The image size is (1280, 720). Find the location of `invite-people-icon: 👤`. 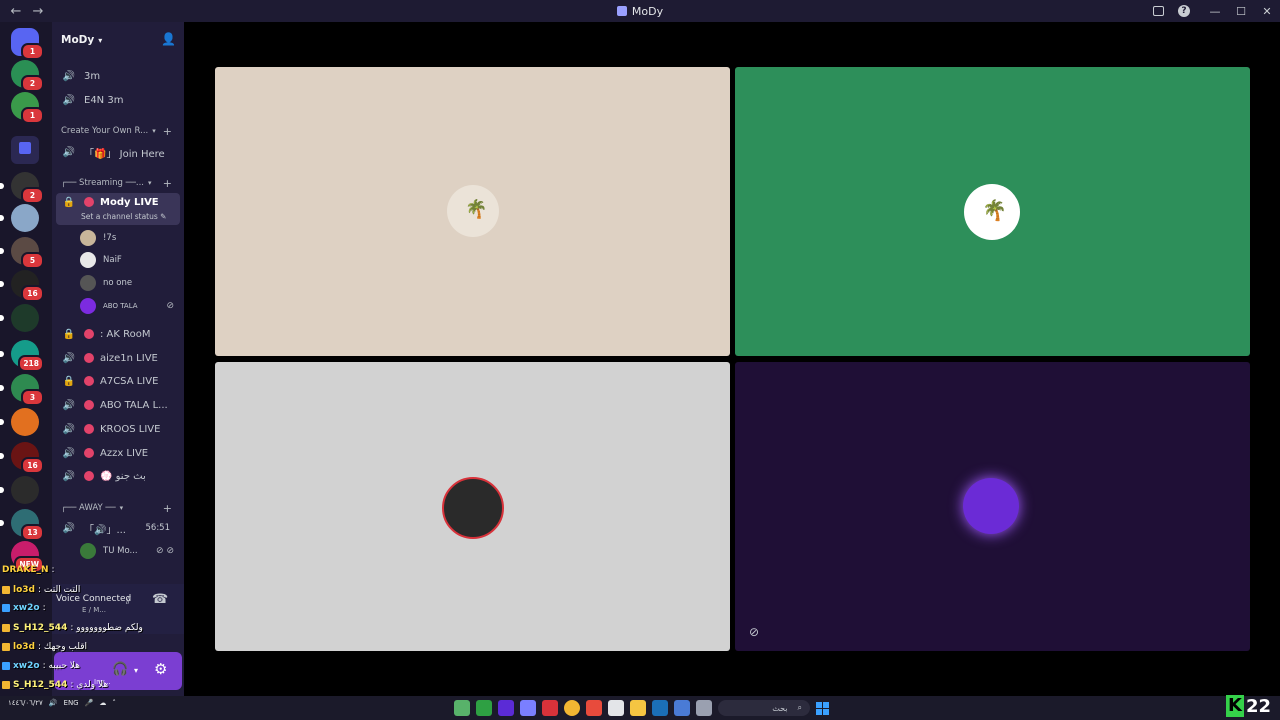

invite-people-icon: 👤 is located at coordinates (168, 39).